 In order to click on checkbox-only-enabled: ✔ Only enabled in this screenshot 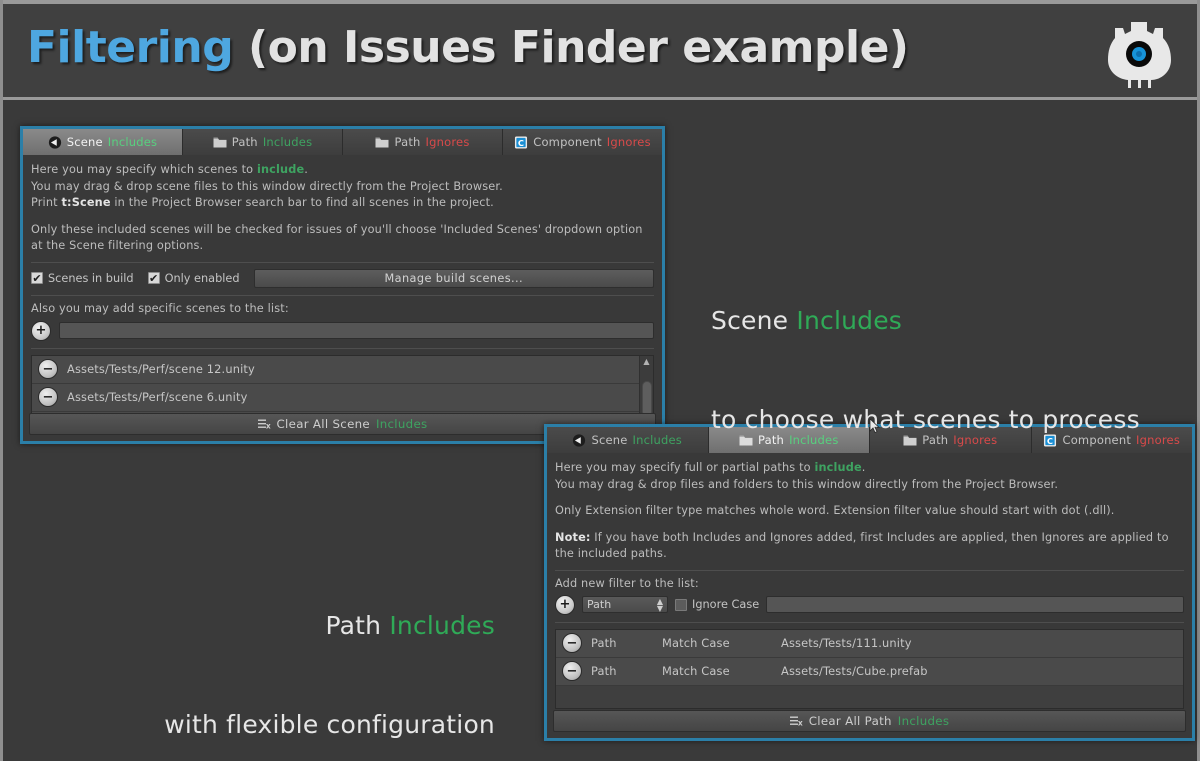, I will do `click(193, 278)`.